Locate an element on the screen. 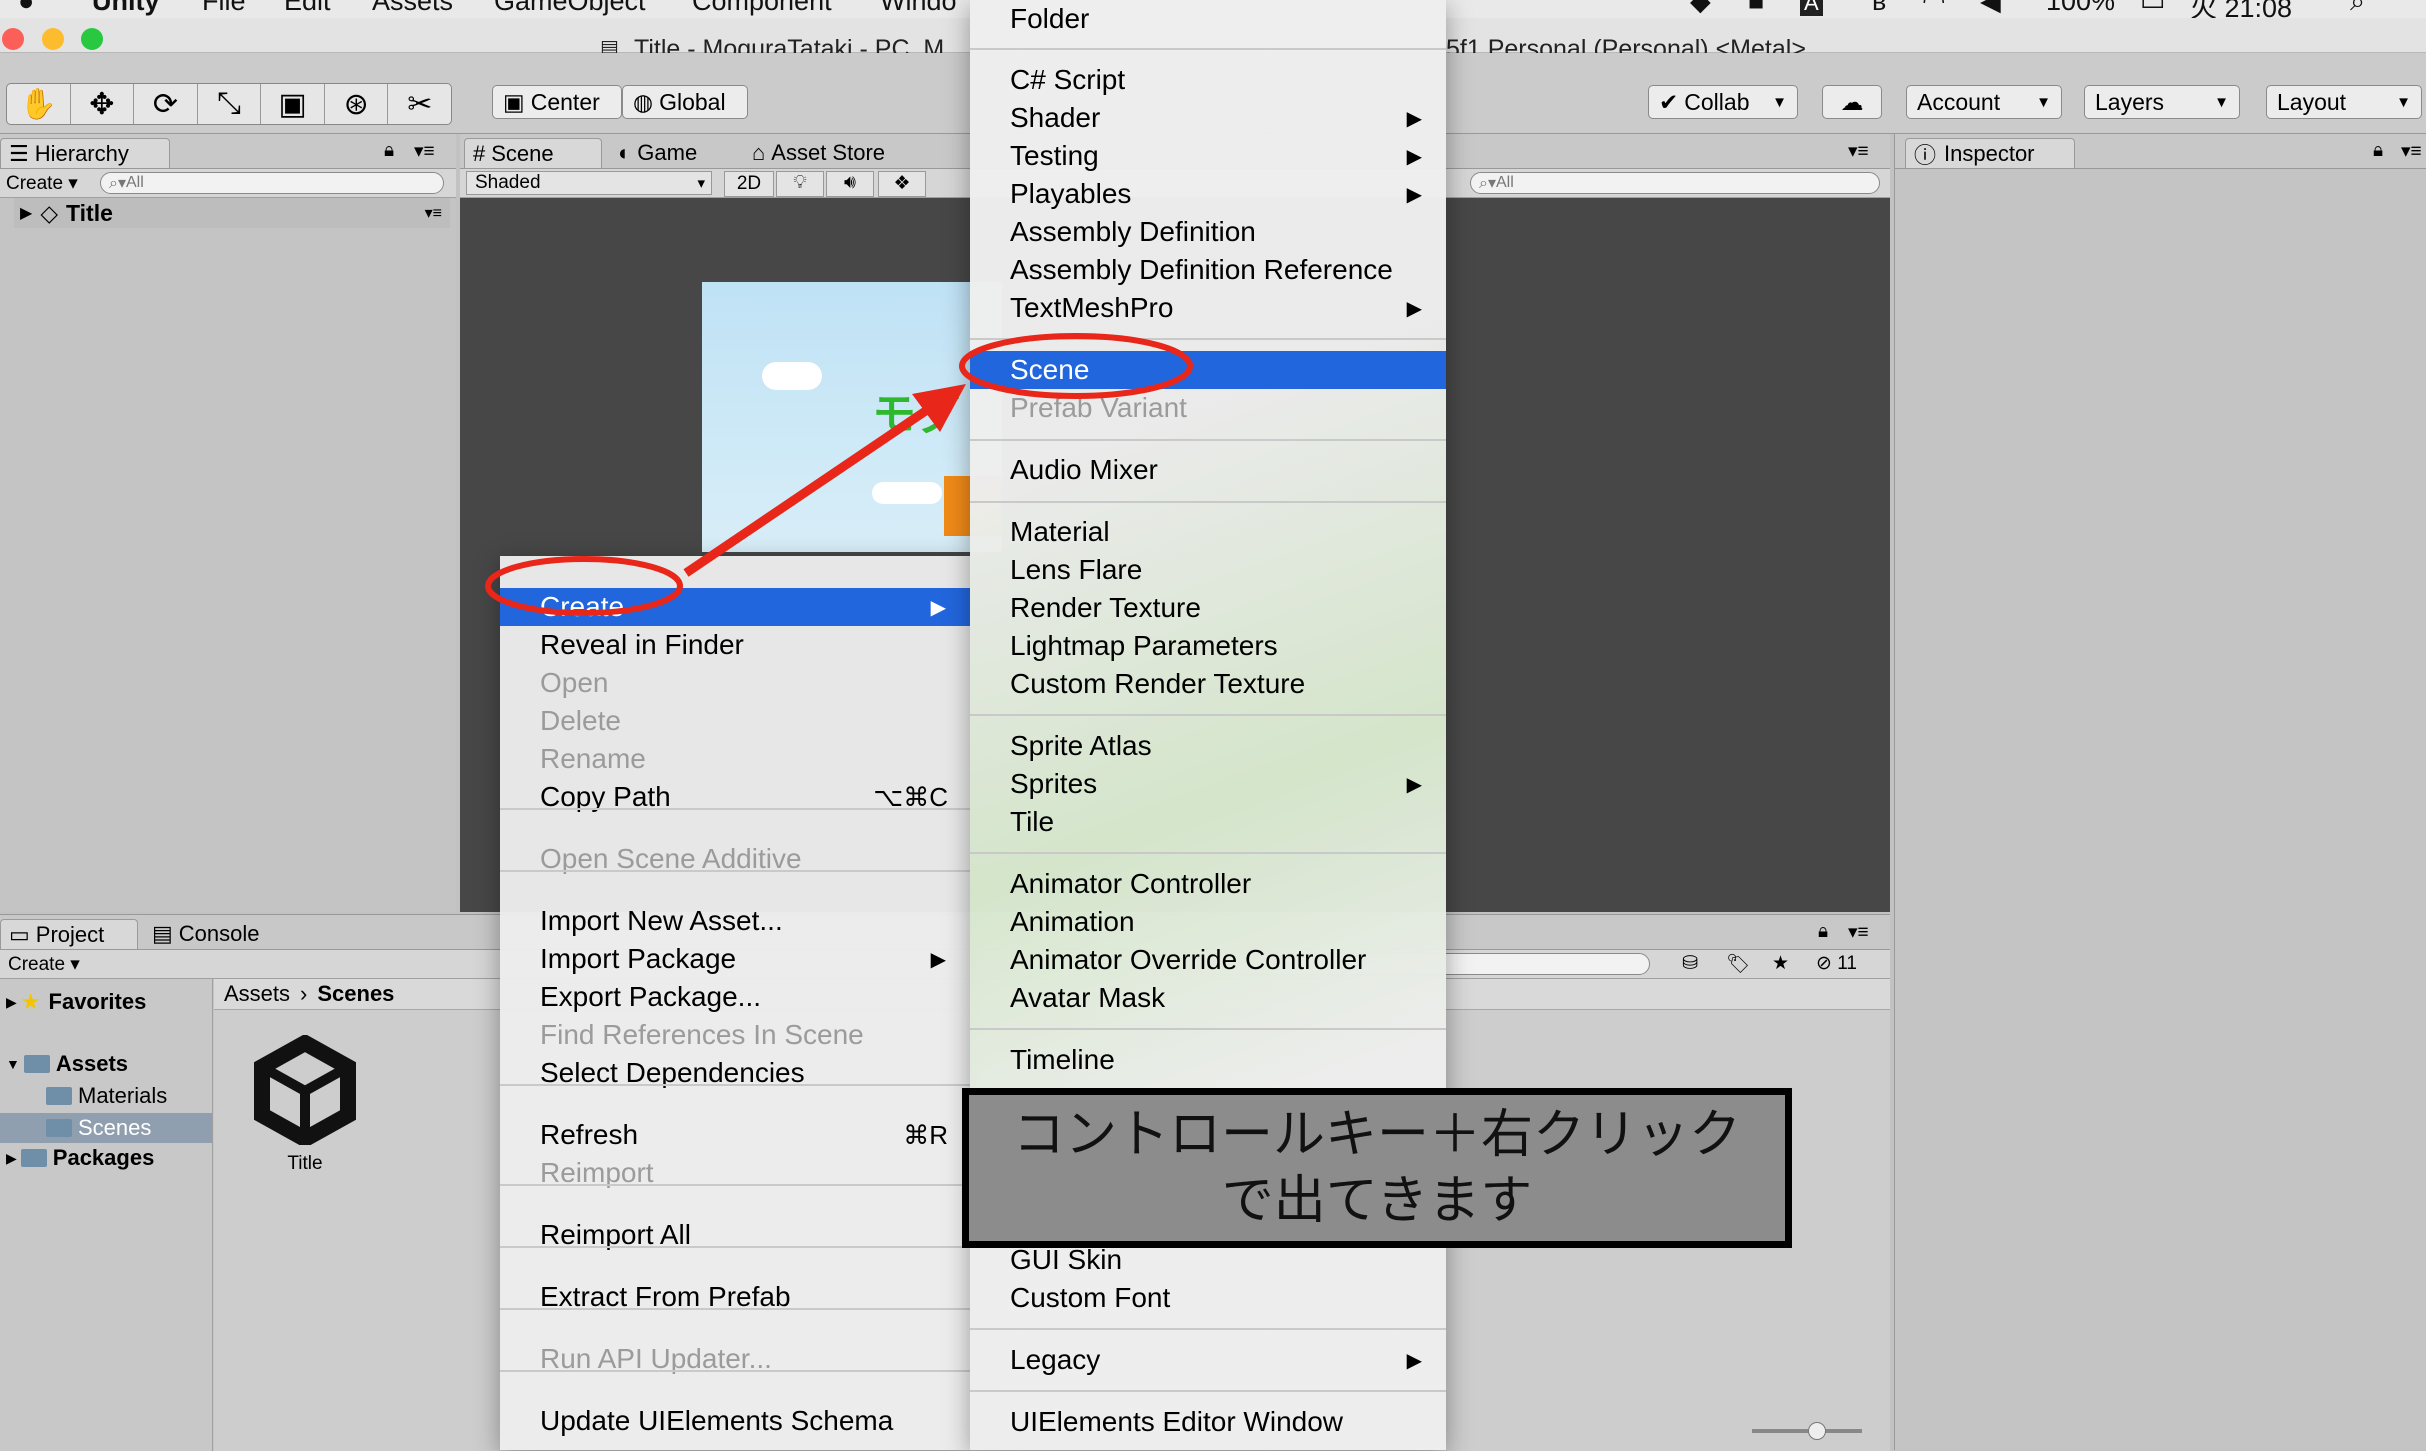 The height and width of the screenshot is (1451, 2426). arrow-head-icon is located at coordinates (939, 408).